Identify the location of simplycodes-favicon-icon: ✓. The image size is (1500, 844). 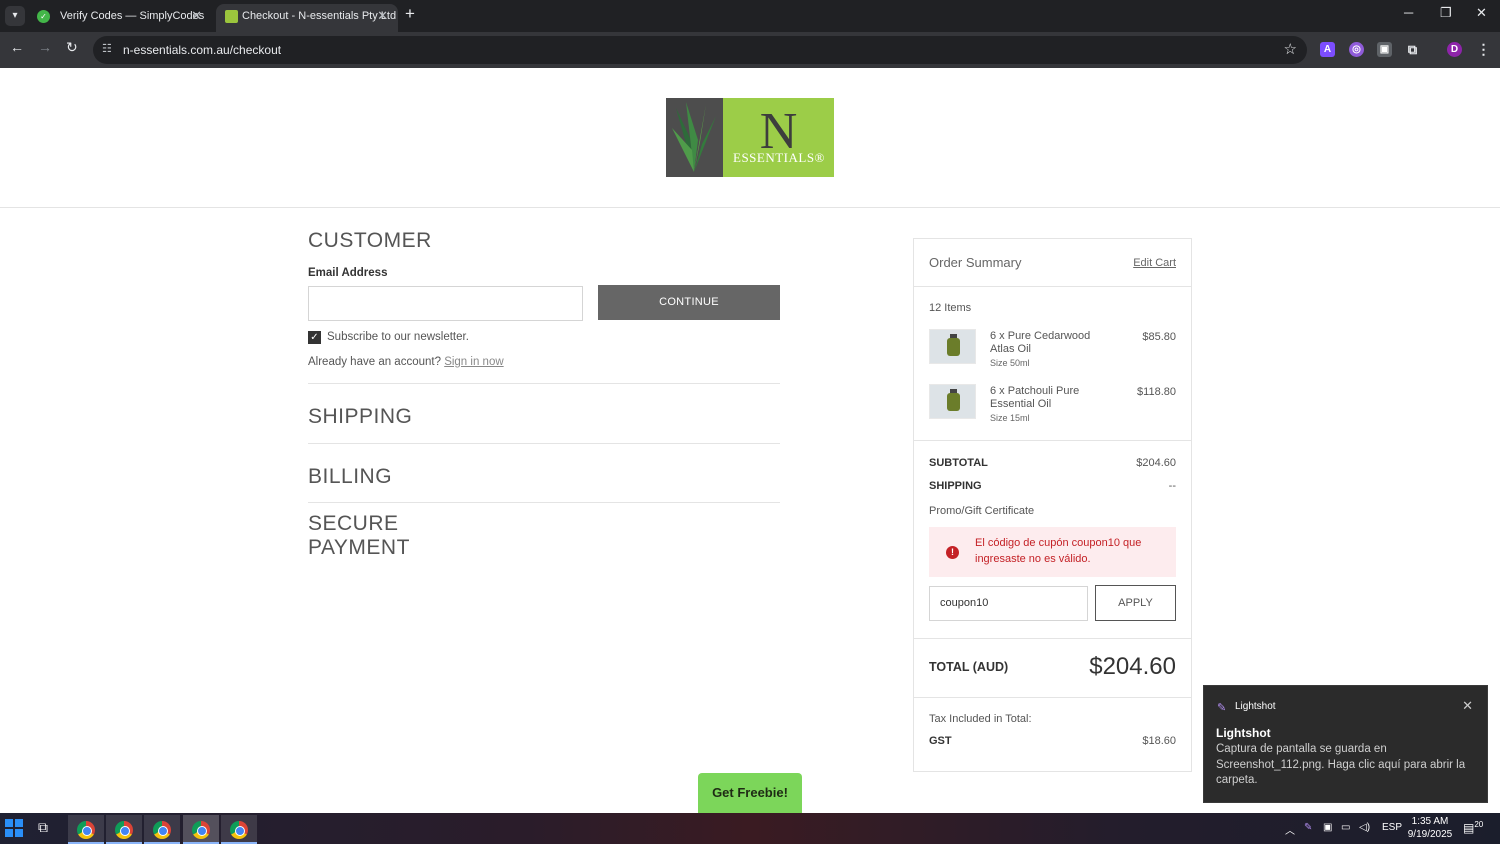
(43, 16).